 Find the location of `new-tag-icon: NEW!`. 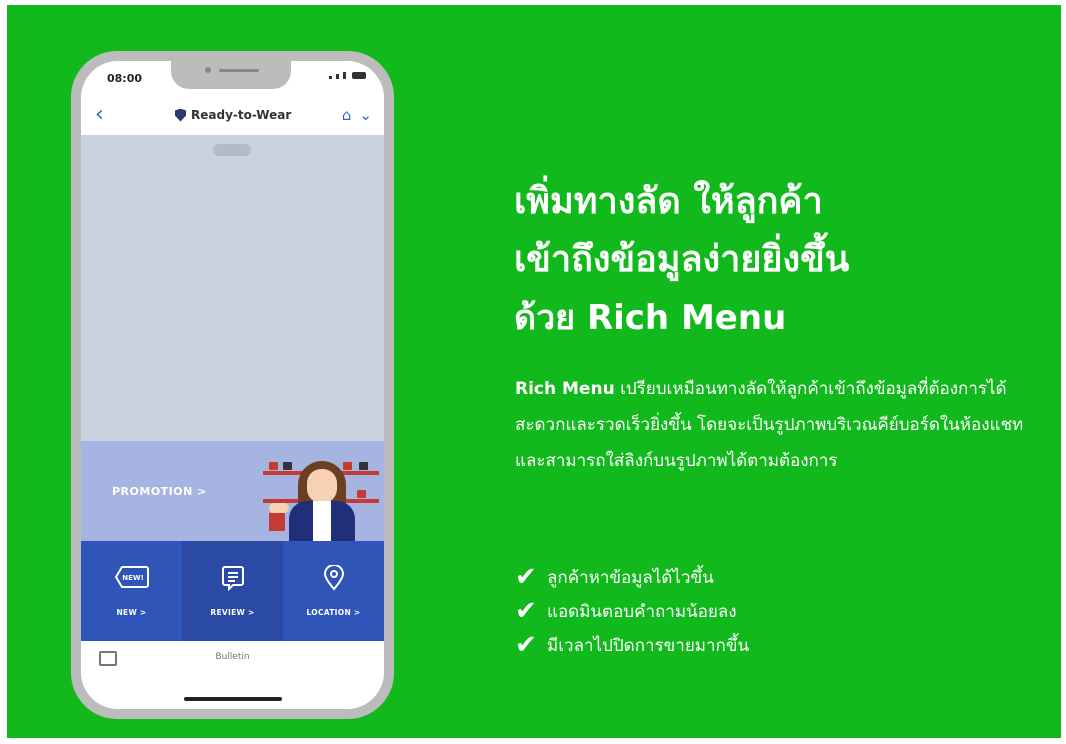

new-tag-icon: NEW! is located at coordinates (131, 577).